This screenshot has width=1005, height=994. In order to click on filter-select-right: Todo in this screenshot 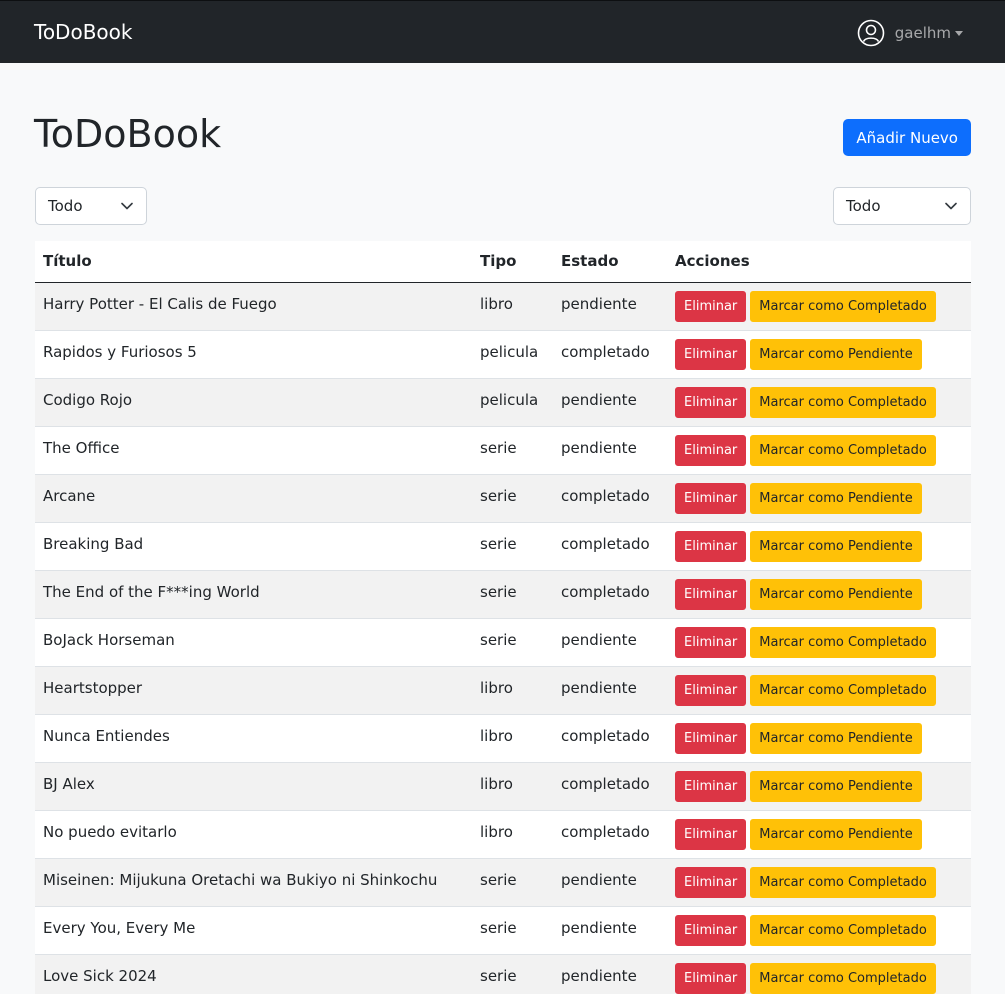, I will do `click(902, 206)`.